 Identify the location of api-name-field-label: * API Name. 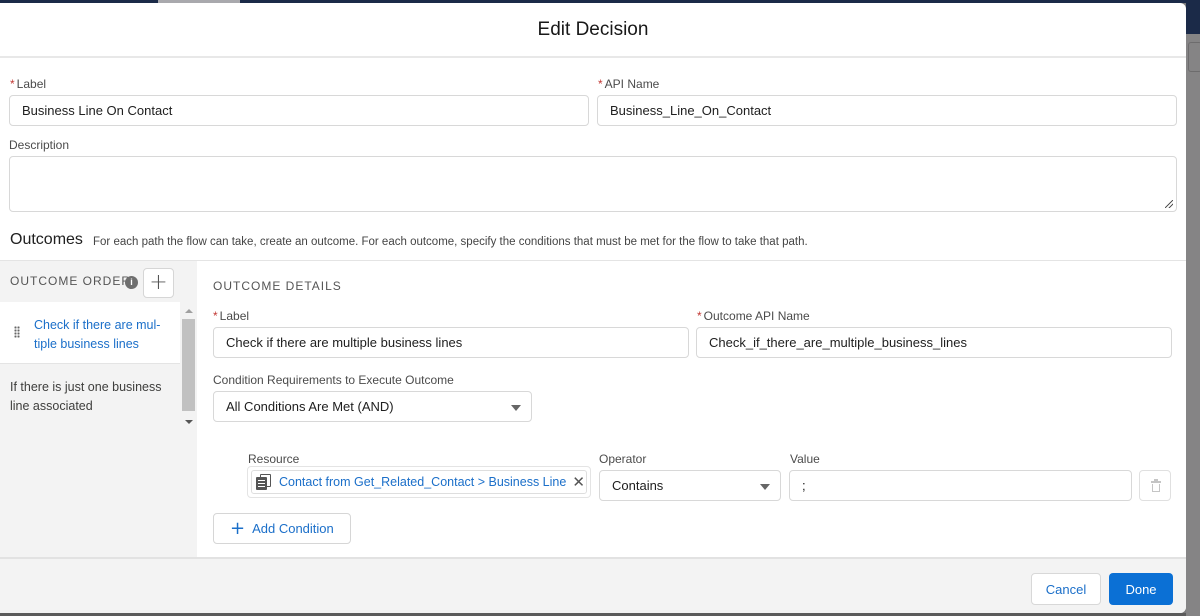
(628, 84).